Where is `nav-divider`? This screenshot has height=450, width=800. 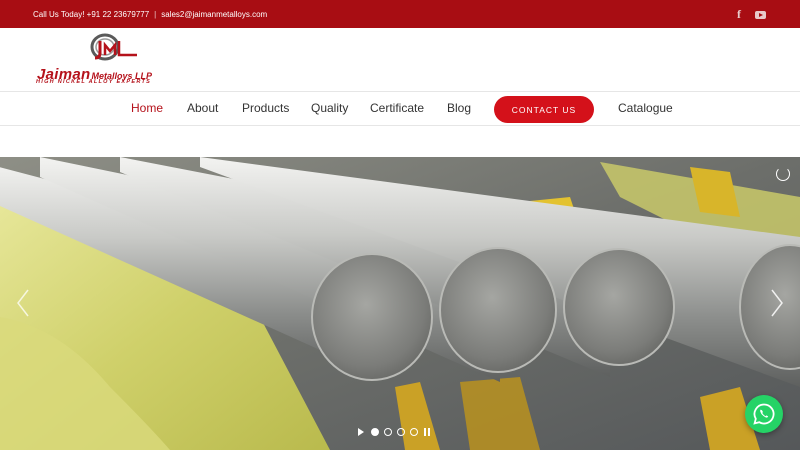 nav-divider is located at coordinates (400, 125).